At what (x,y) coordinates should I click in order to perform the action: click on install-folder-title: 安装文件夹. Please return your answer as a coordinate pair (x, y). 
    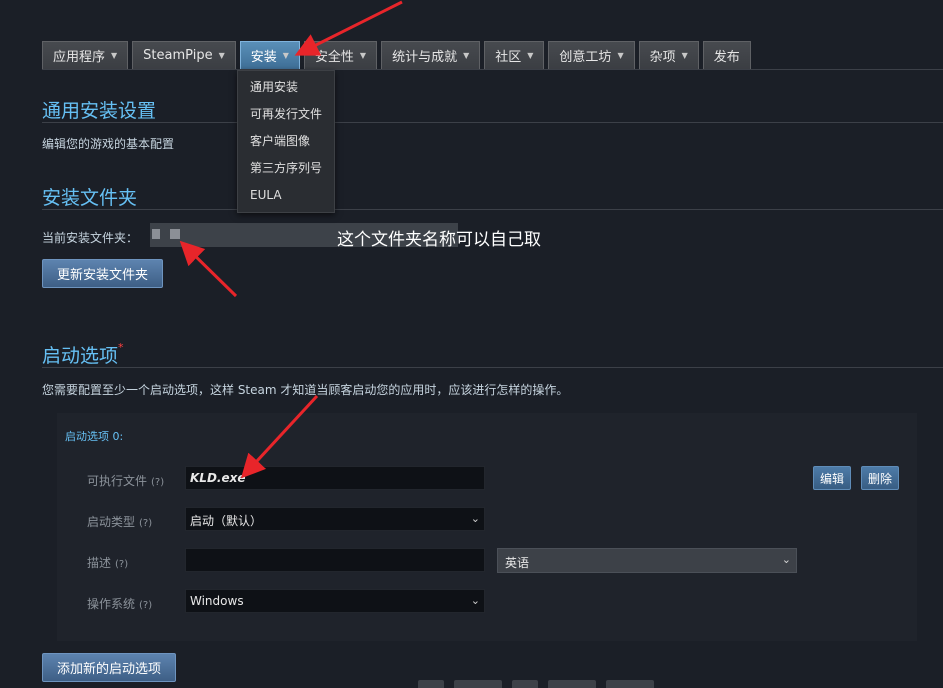
    Looking at the image, I should click on (90, 198).